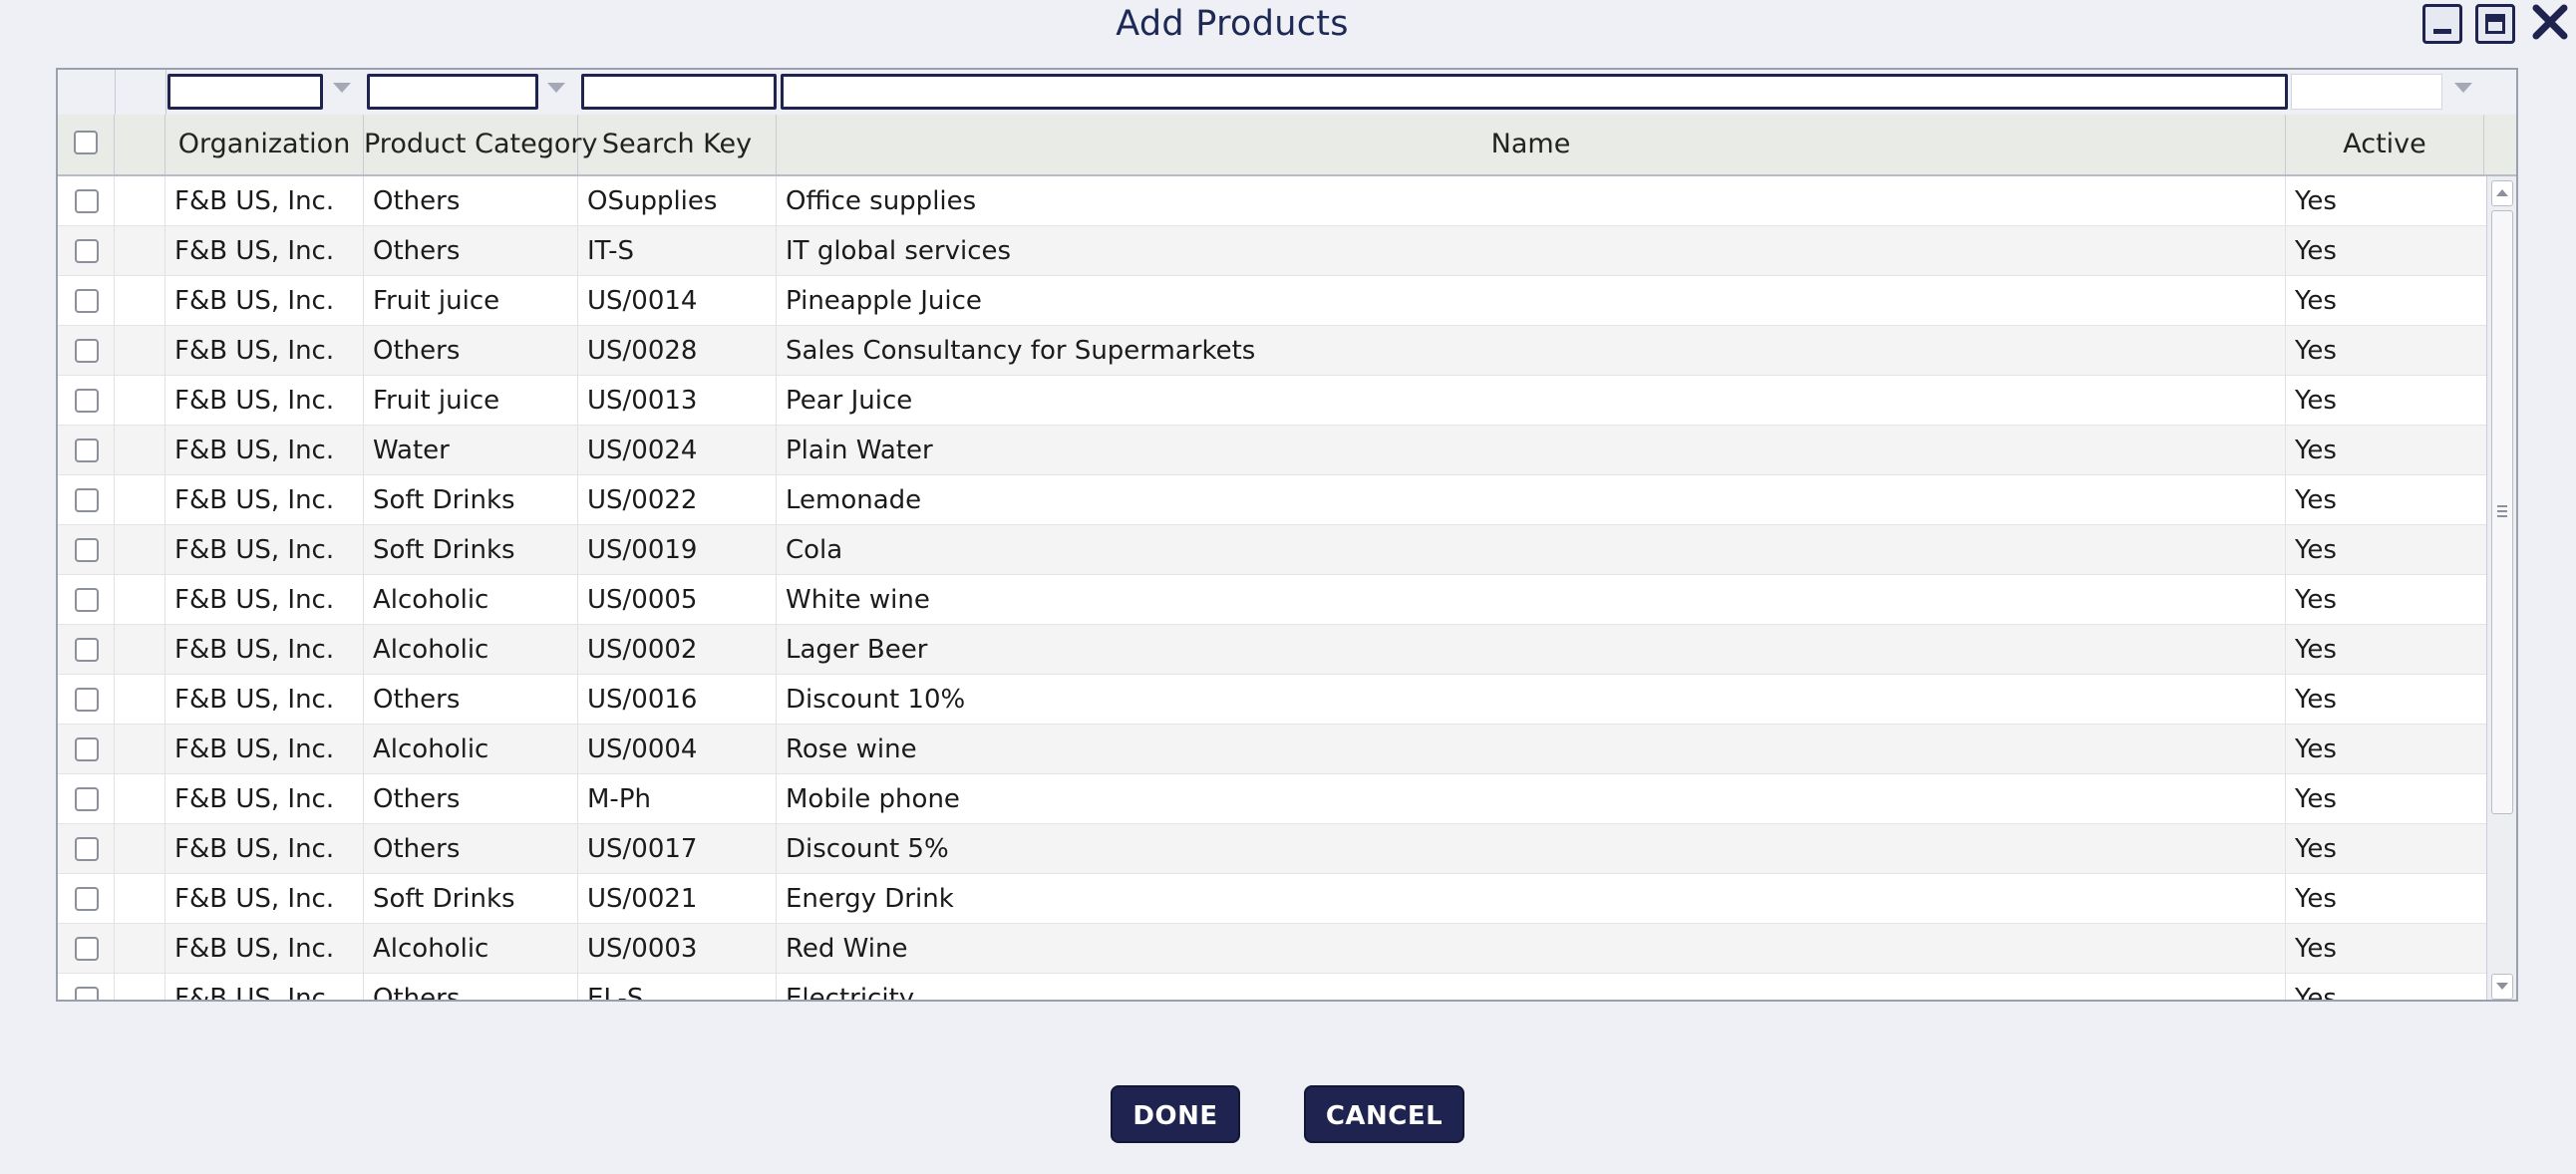 This screenshot has width=2576, height=1174. Describe the element at coordinates (471, 600) in the screenshot. I see `product-category-cell: Alcoholic` at that location.